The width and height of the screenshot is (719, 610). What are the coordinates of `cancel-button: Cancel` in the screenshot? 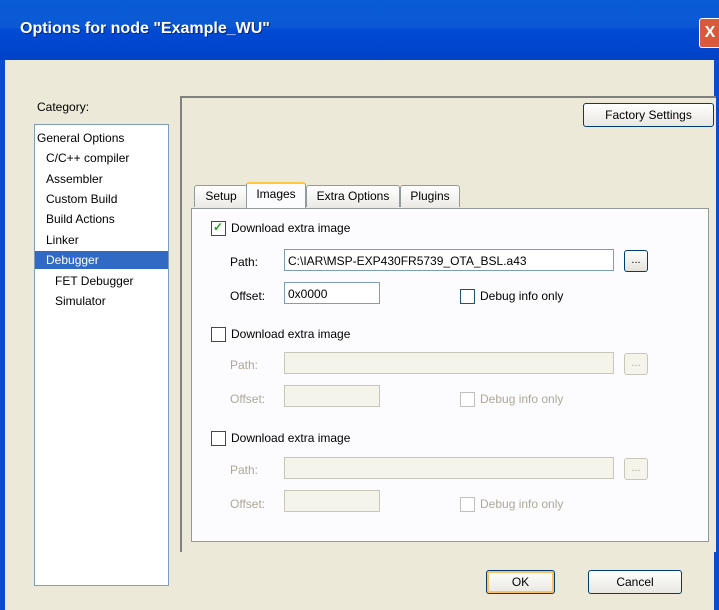 It's located at (635, 582).